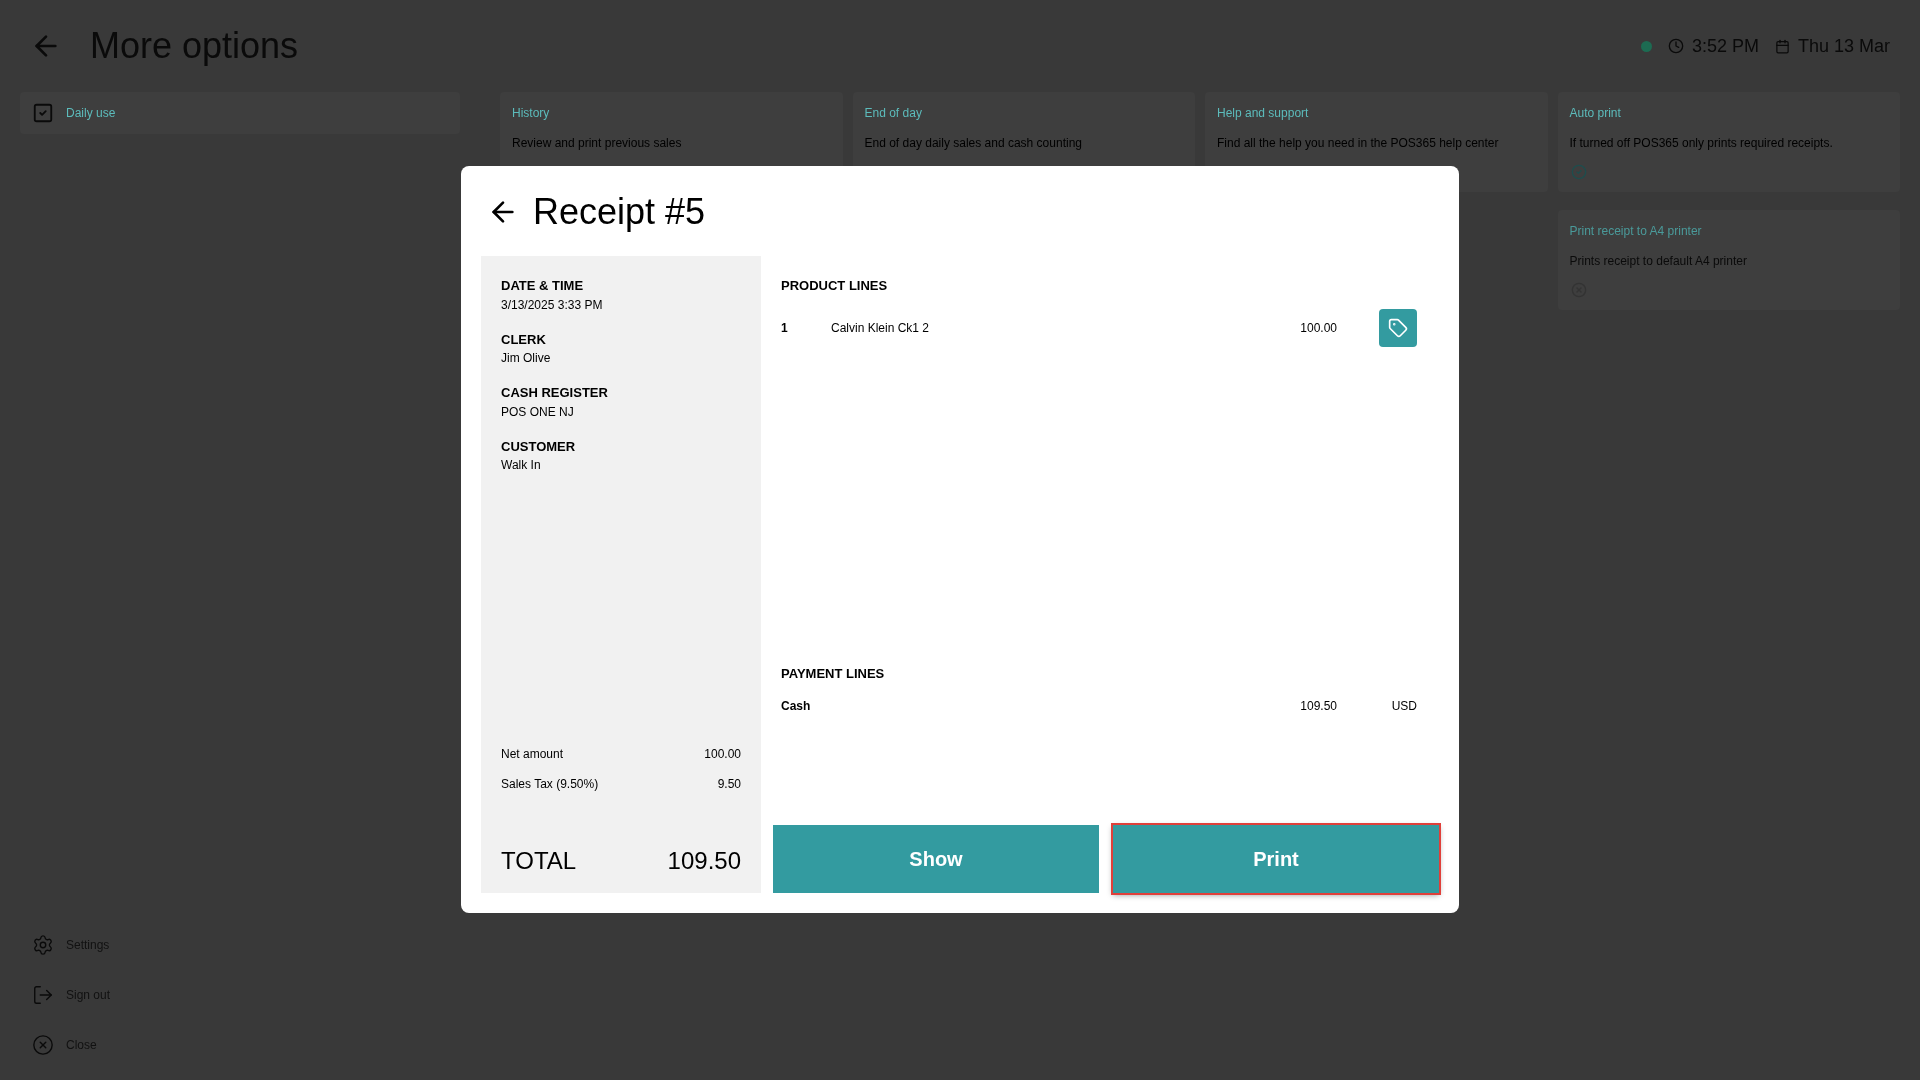 This screenshot has width=1920, height=1080. What do you see at coordinates (722, 754) in the screenshot?
I see `summary-value: 100.00` at bounding box center [722, 754].